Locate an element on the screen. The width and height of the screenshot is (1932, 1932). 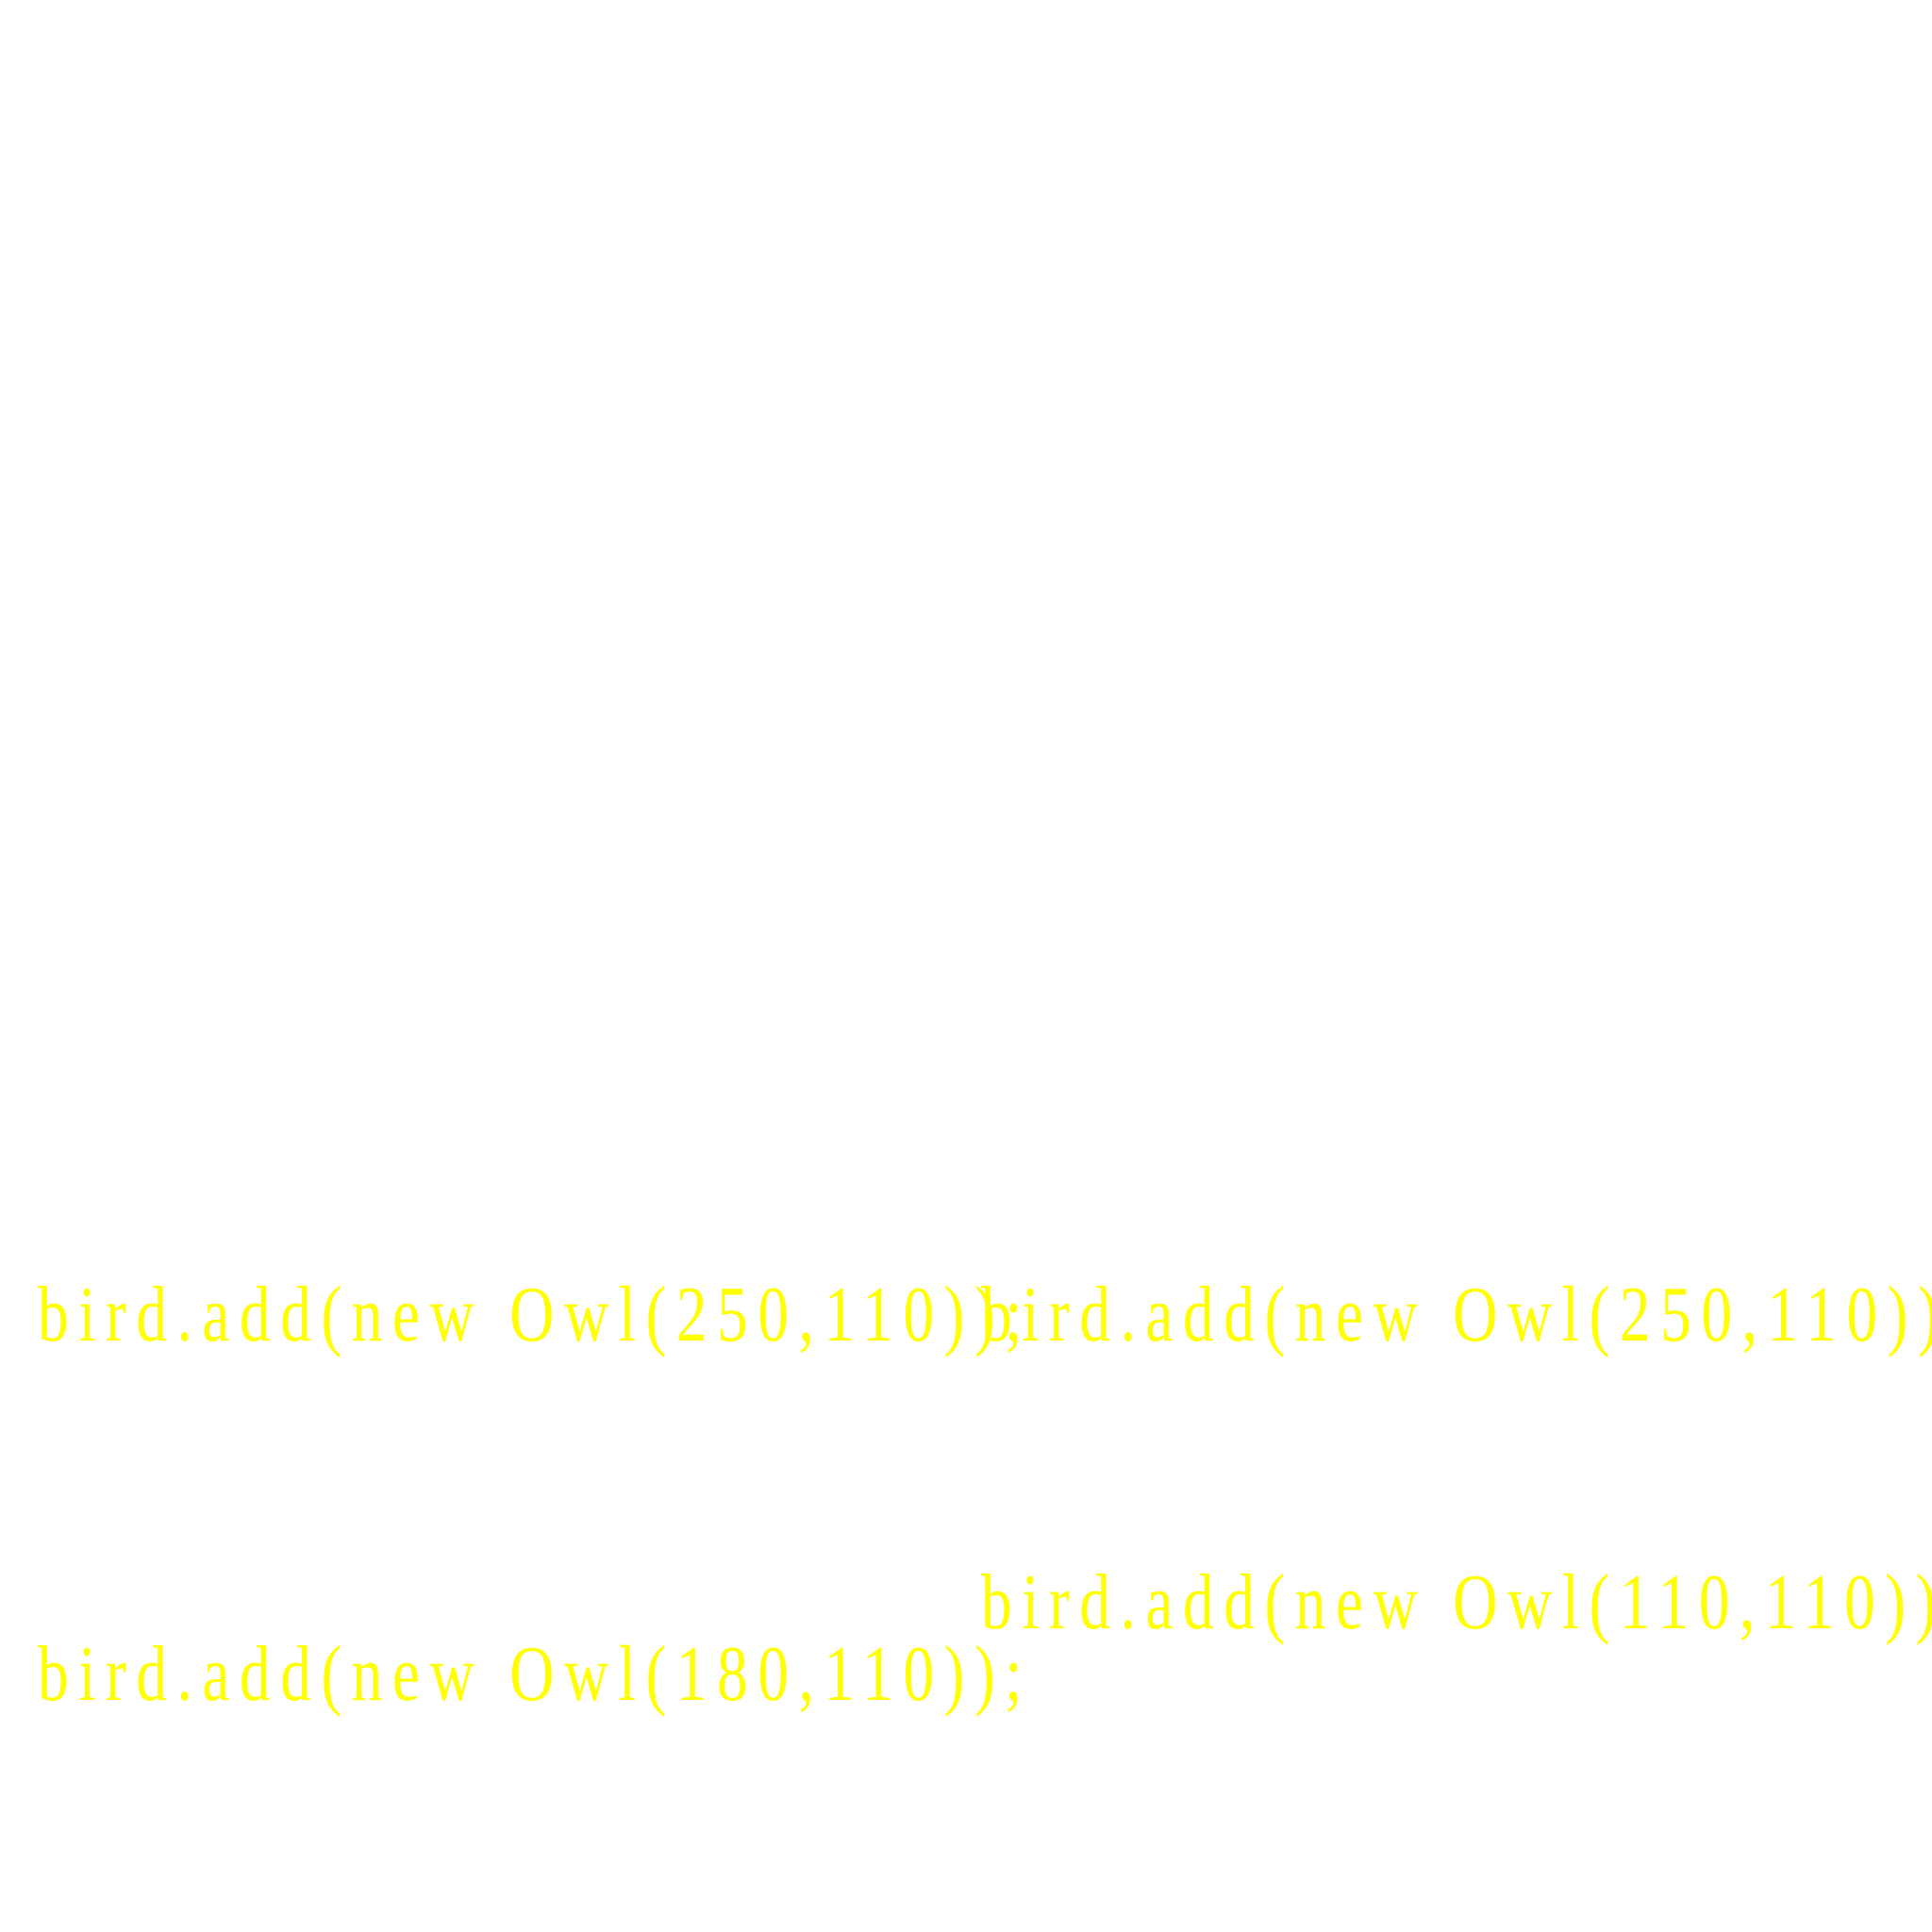
code-line-owl-250-right: bird.add(new Owl(250,110)); is located at coordinates (1456, 1314).